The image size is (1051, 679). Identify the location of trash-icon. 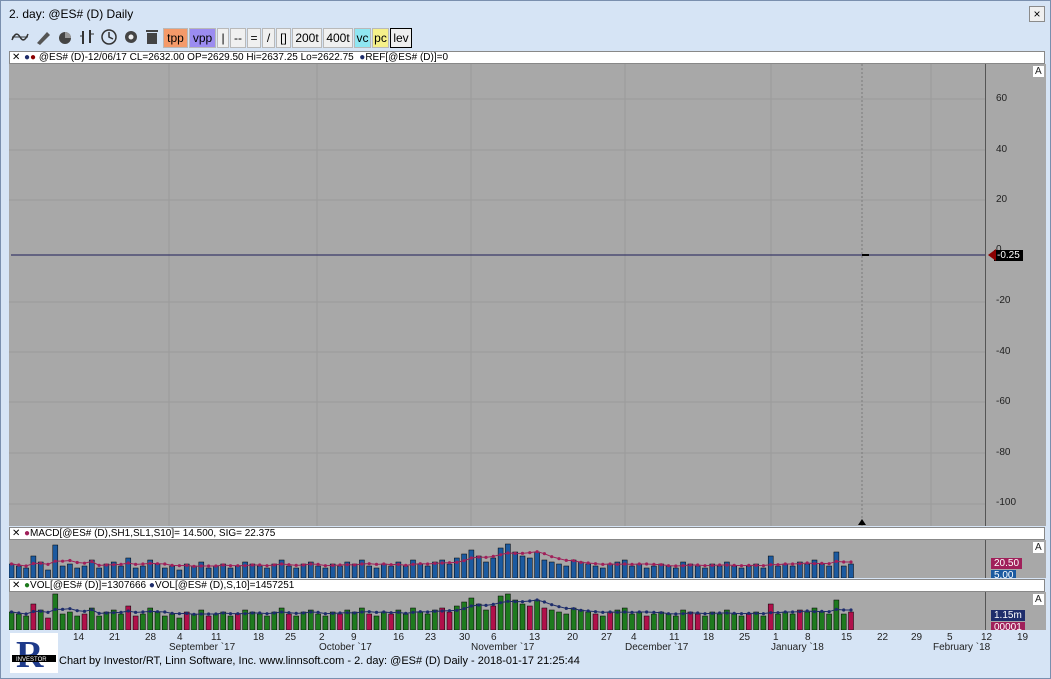
(152, 38).